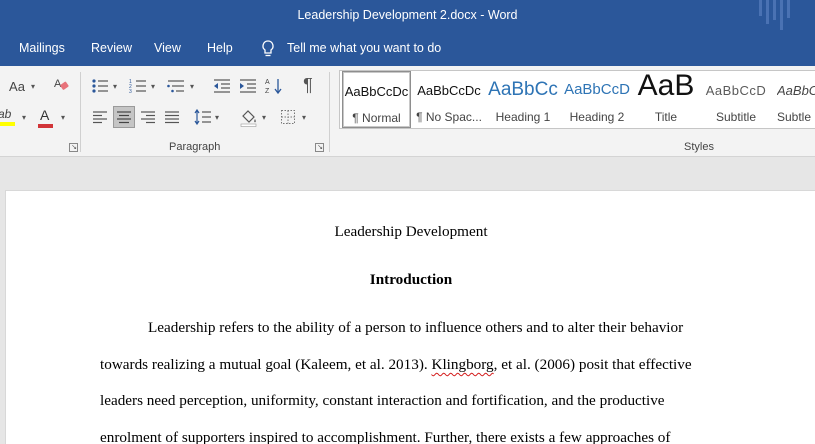 The height and width of the screenshot is (444, 815). I want to click on highlight-color-button: ab, so click(9, 118).